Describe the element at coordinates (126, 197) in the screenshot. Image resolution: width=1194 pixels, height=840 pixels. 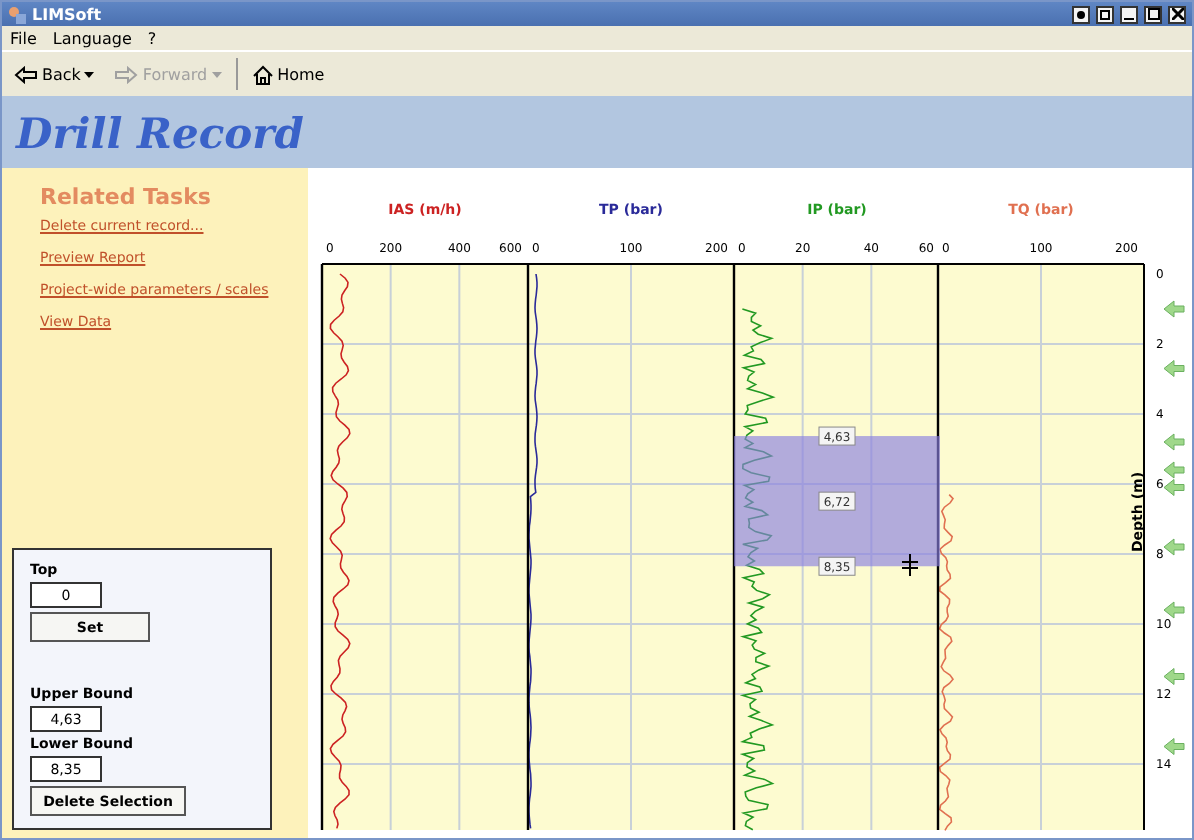
I see `tasks-heading: Related Tasks` at that location.